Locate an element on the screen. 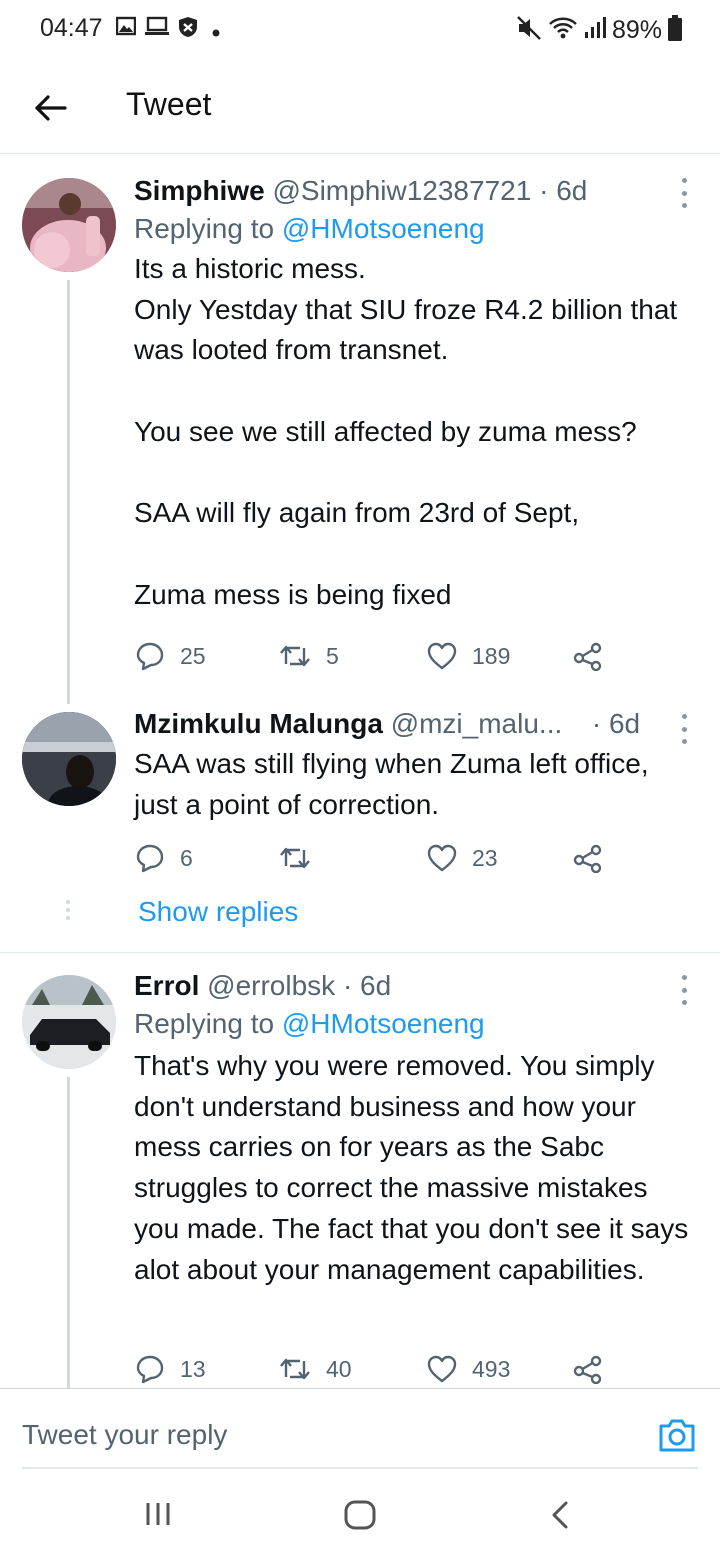 Image resolution: width=720 pixels, height=1560 pixels. dot-icon is located at coordinates (216, 33).